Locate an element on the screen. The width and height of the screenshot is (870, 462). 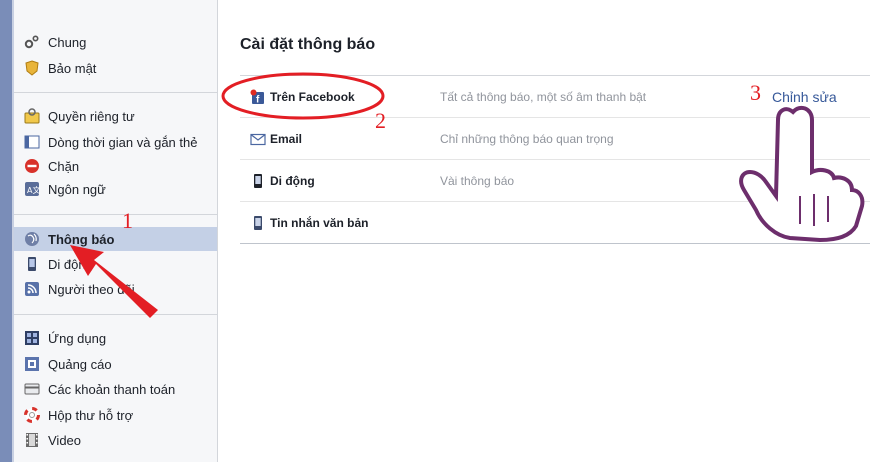
left-edge-bar is located at coordinates (6, 231).